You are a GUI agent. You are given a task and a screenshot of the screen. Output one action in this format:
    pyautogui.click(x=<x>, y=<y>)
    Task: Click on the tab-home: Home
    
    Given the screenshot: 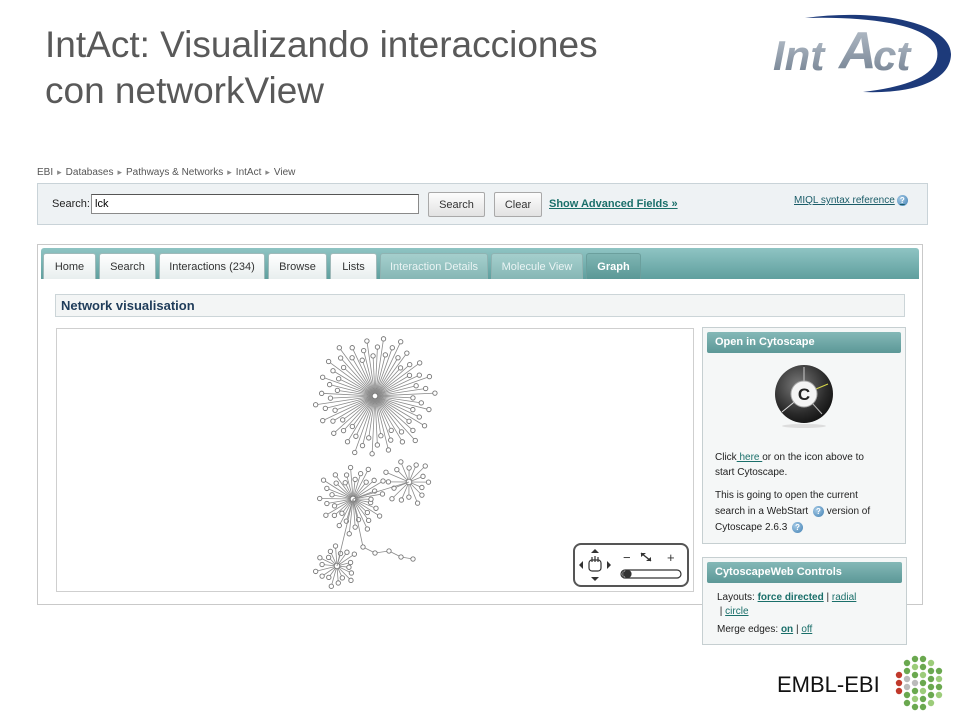 What is the action you would take?
    pyautogui.click(x=69, y=266)
    